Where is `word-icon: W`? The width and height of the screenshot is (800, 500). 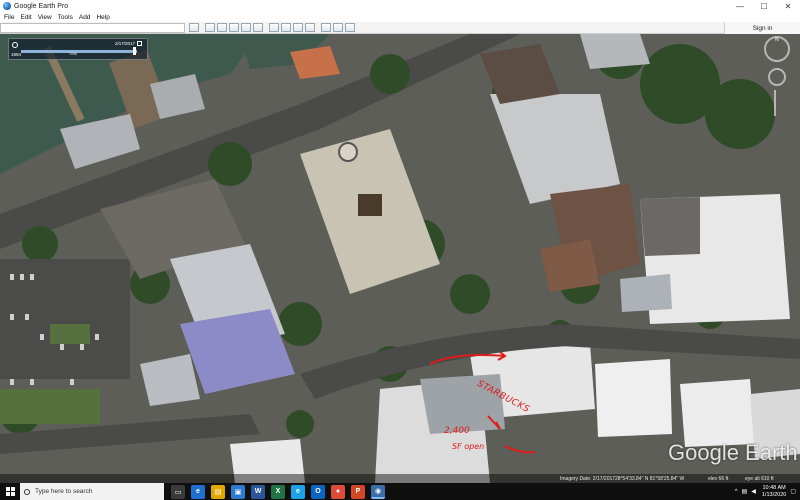
word-icon: W is located at coordinates (258, 491).